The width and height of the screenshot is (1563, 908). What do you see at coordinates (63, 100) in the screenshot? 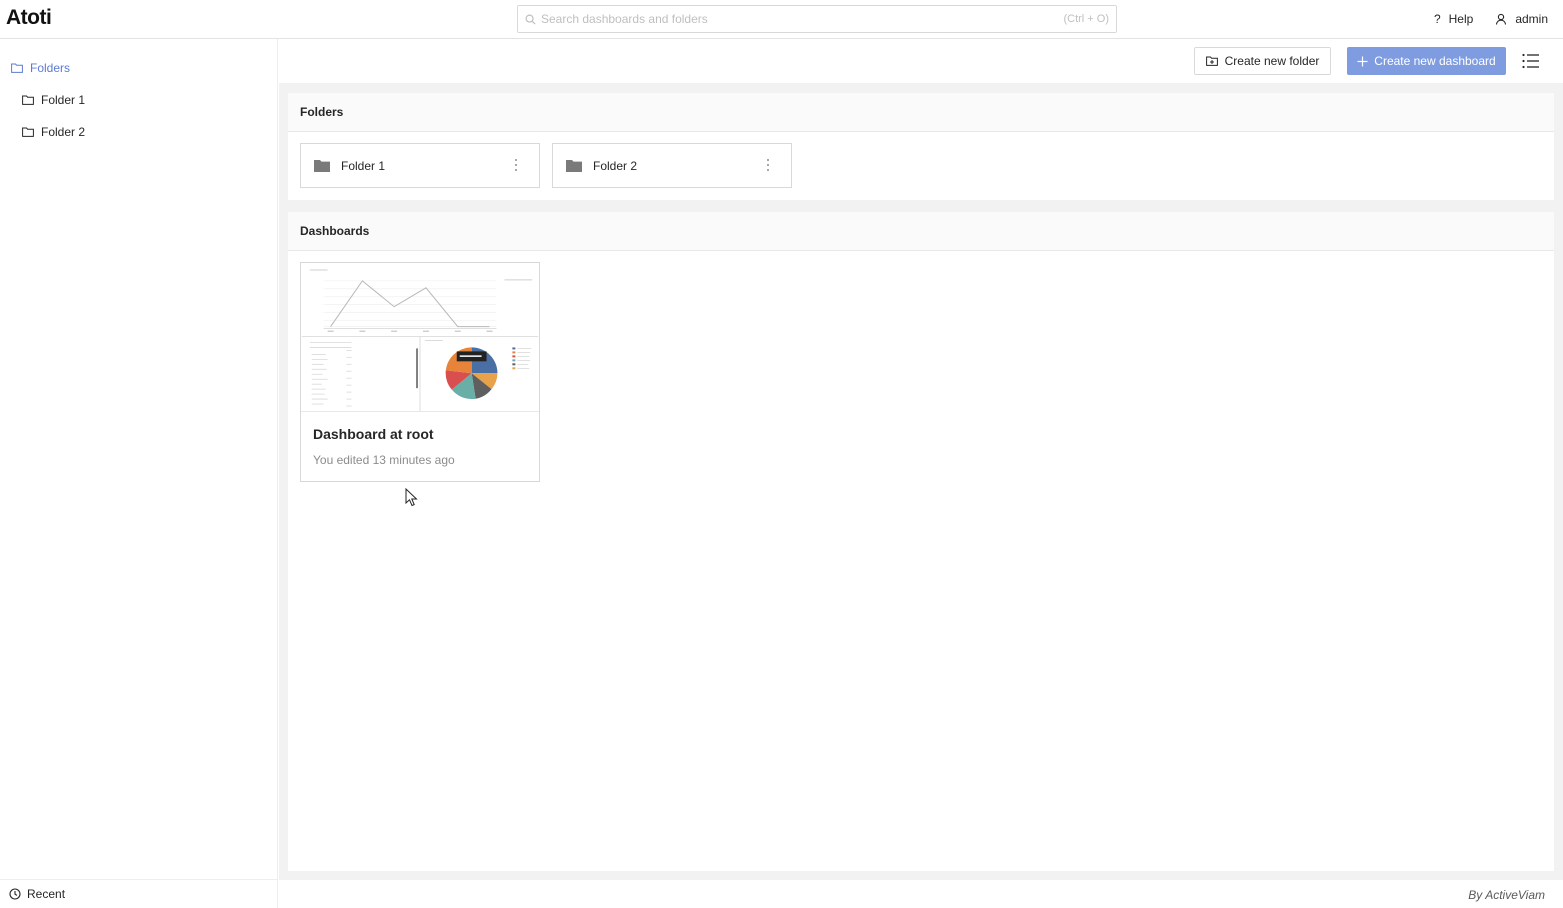
I see `sidebar-item-label: Folder 1` at bounding box center [63, 100].